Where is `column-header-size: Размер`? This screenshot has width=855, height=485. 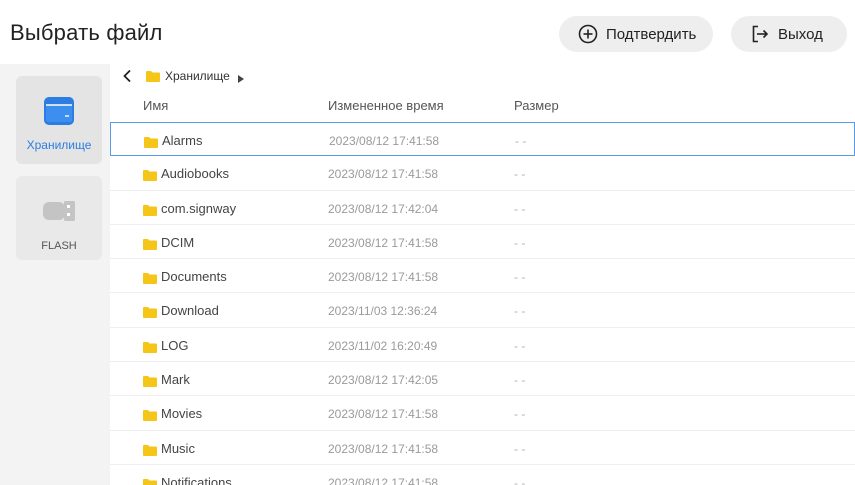
column-header-size: Размер is located at coordinates (536, 105).